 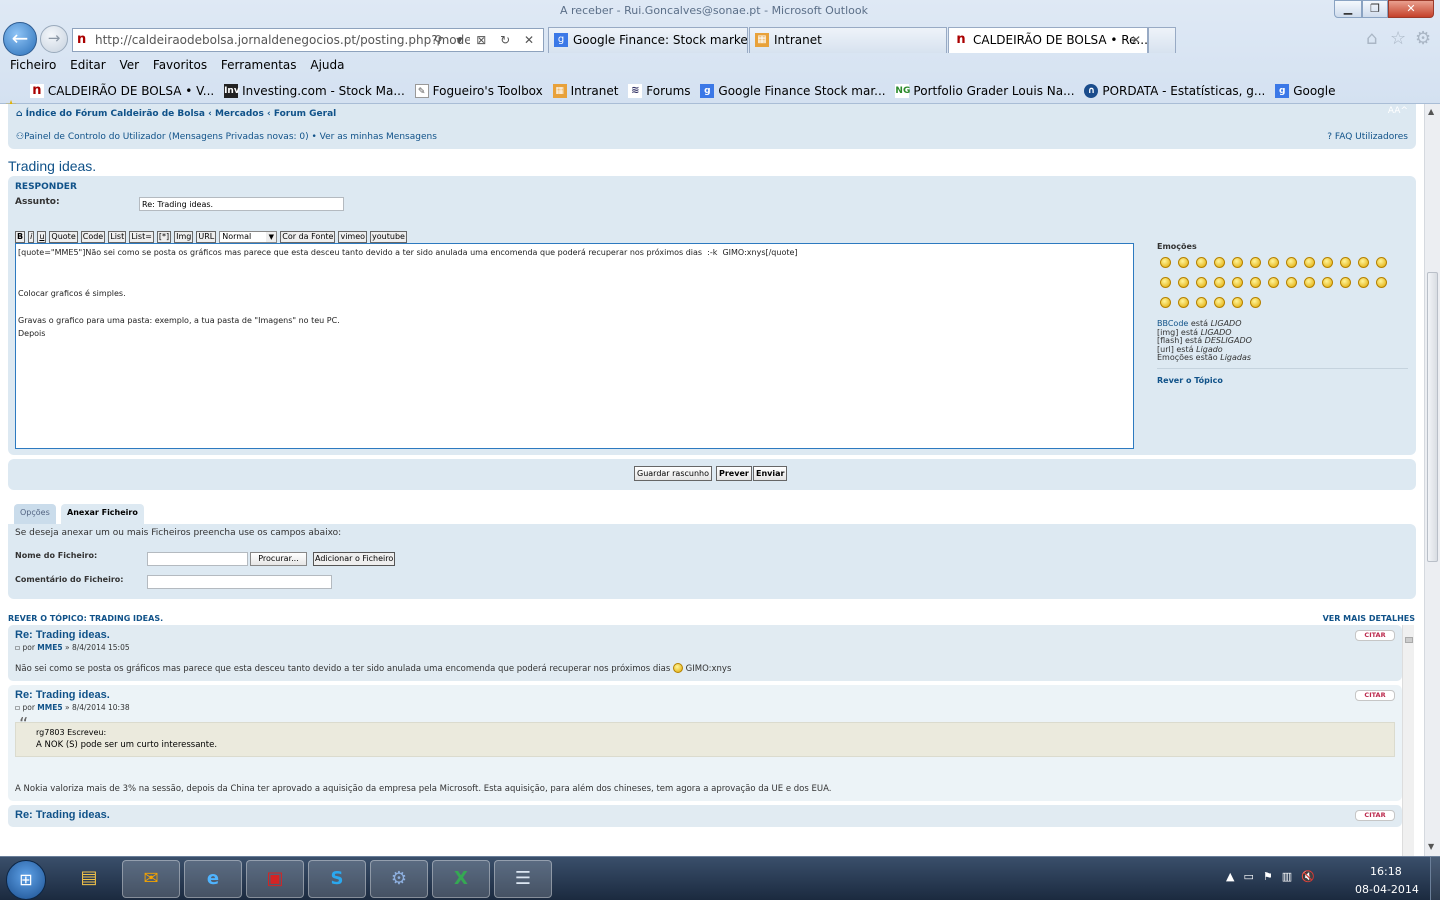 I want to click on address-bar-icons: ⚲ ▾ ⊠ ↻ ✕, so click(x=486, y=40).